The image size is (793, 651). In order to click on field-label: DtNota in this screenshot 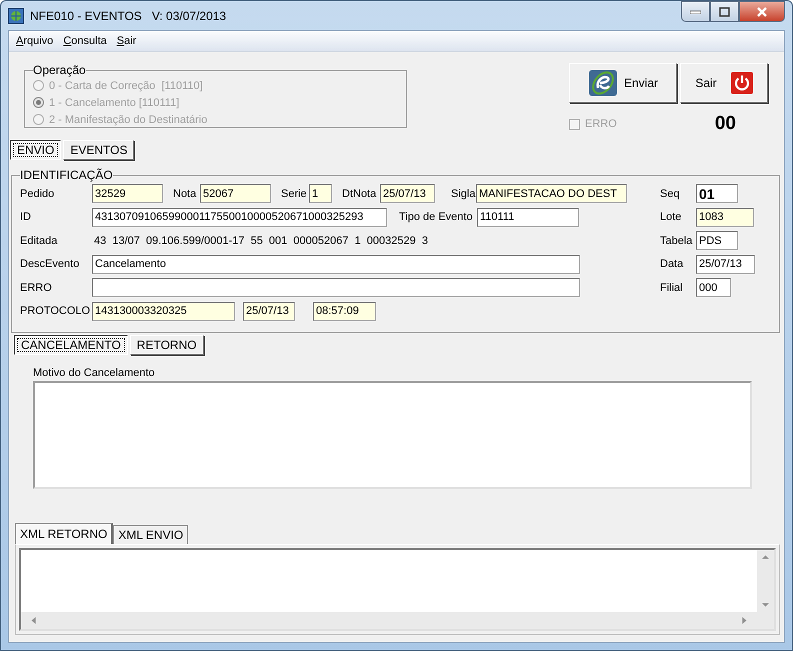, I will do `click(360, 194)`.